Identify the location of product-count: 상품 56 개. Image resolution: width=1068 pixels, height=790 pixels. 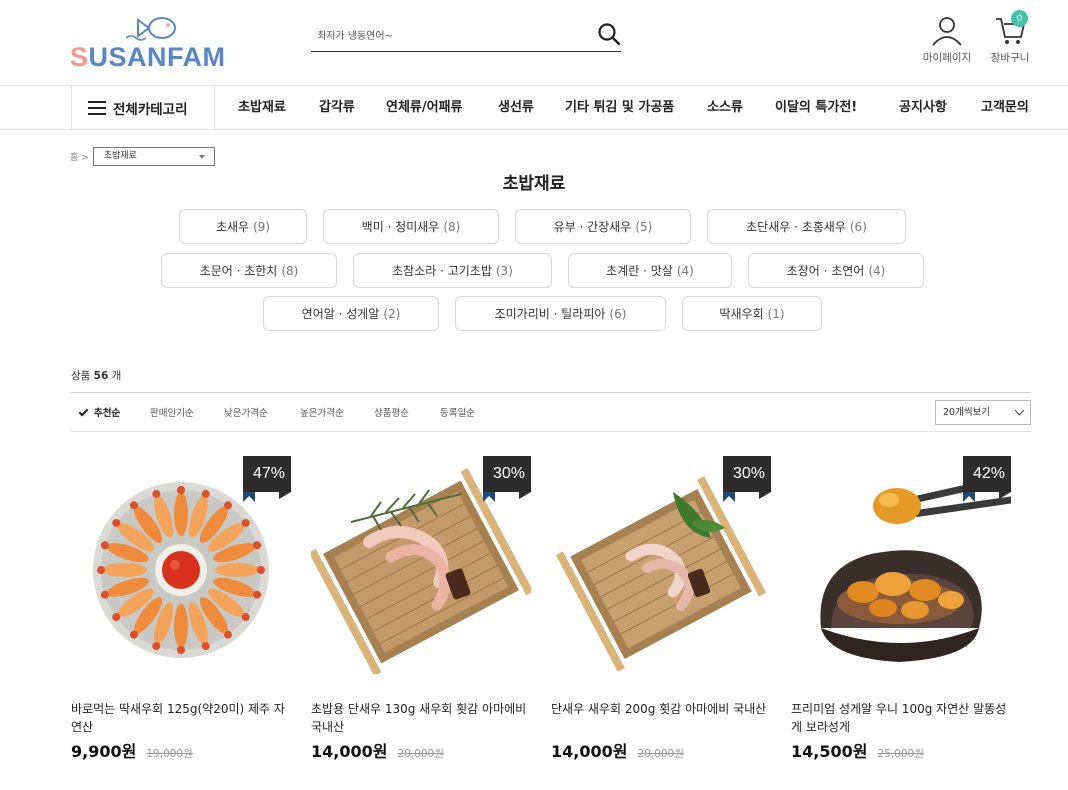
(96, 376).